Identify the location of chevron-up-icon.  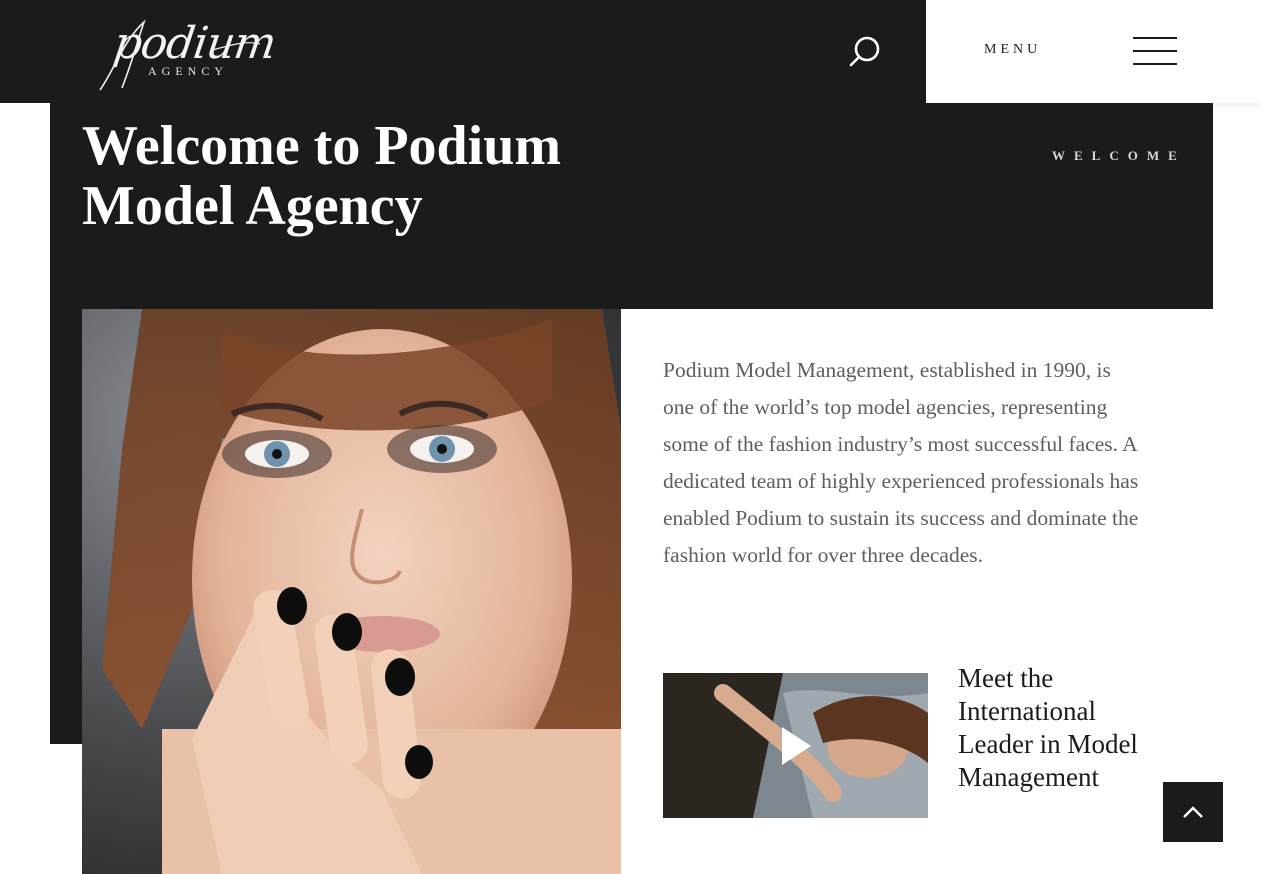
(1193, 812).